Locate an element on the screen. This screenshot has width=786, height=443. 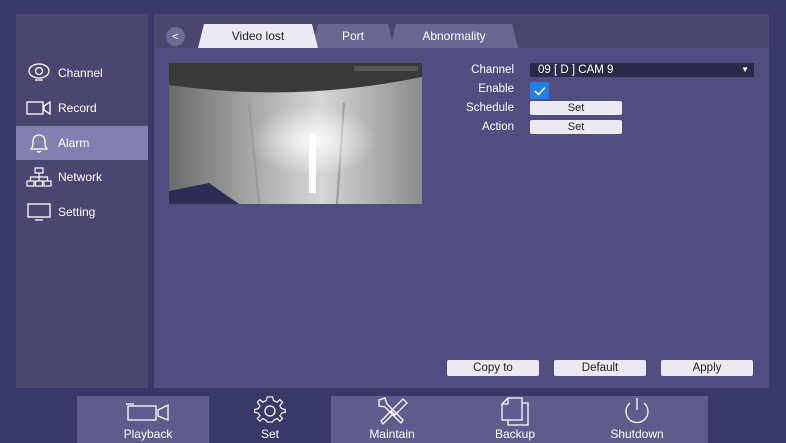
toolbar-label: Shutdown is located at coordinates (637, 434).